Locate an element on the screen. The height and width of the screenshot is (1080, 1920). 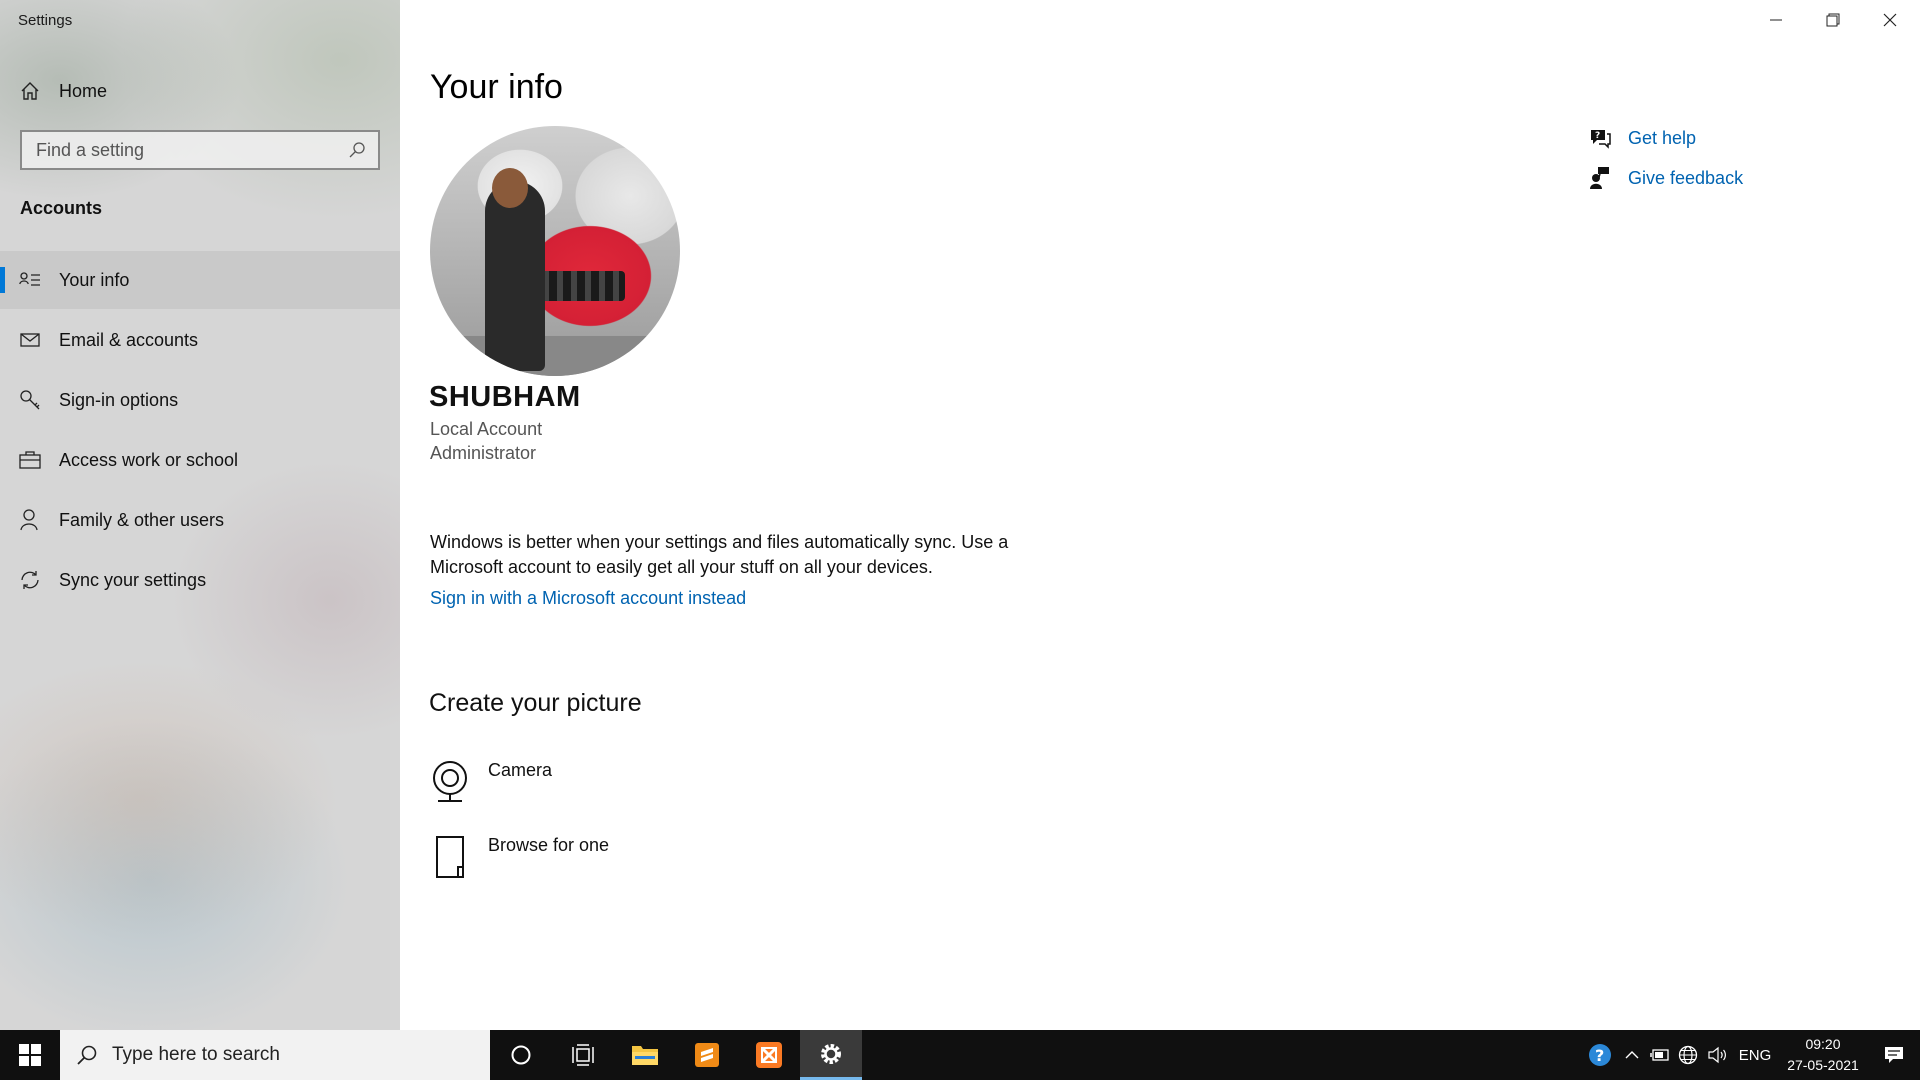
show-hidden-icons-button is located at coordinates (1632, 1055).